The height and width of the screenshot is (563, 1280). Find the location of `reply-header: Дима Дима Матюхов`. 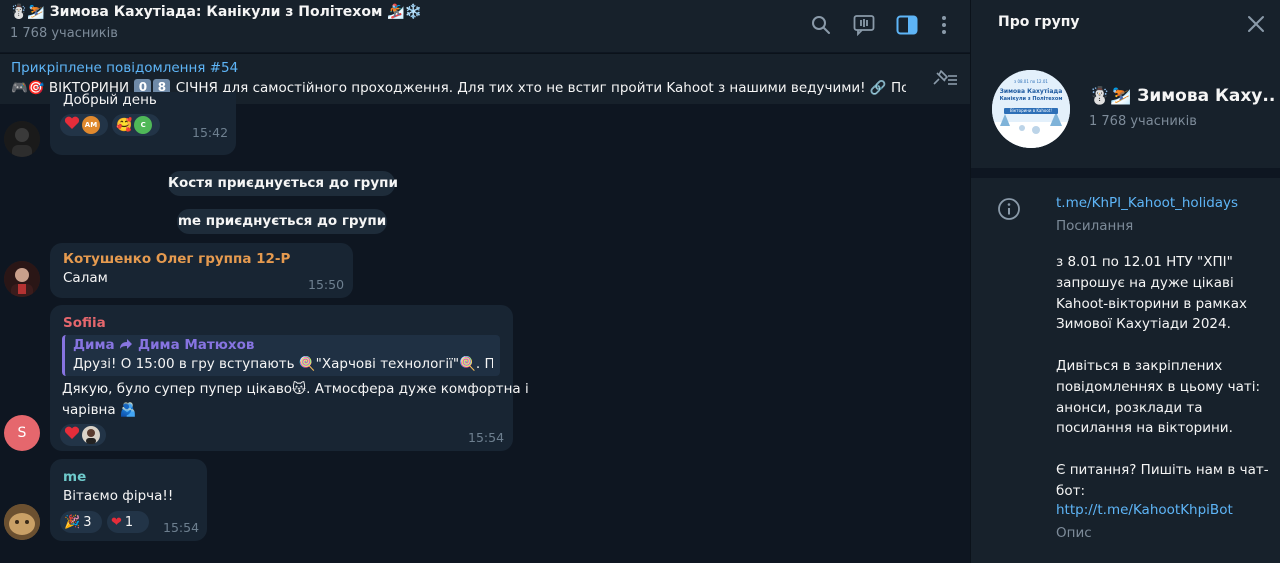

reply-header: Дима Дима Матюхов is located at coordinates (163, 345).